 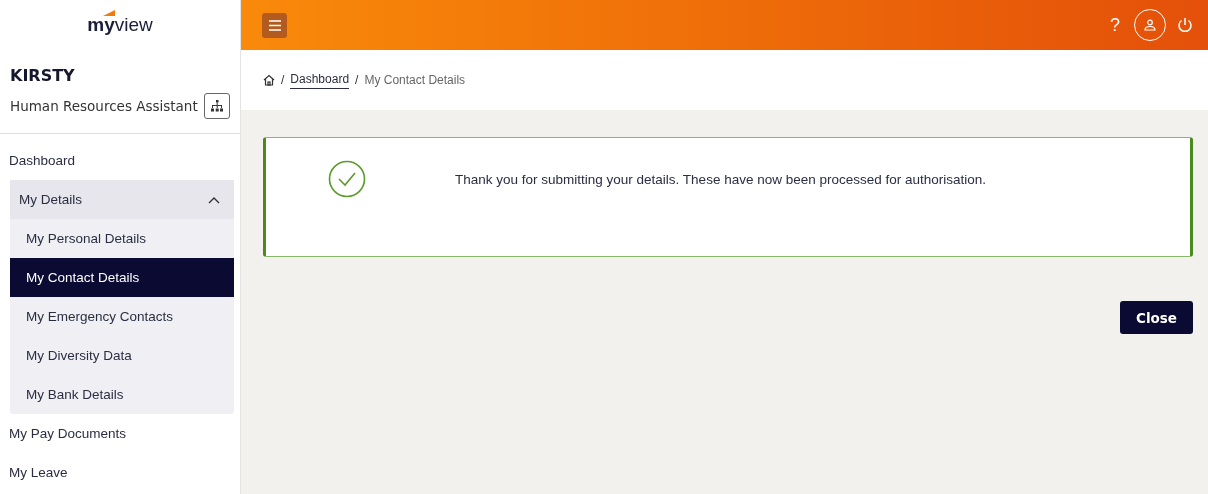 What do you see at coordinates (122, 316) in the screenshot?
I see `nav-subitem: My Emergency Contacts` at bounding box center [122, 316].